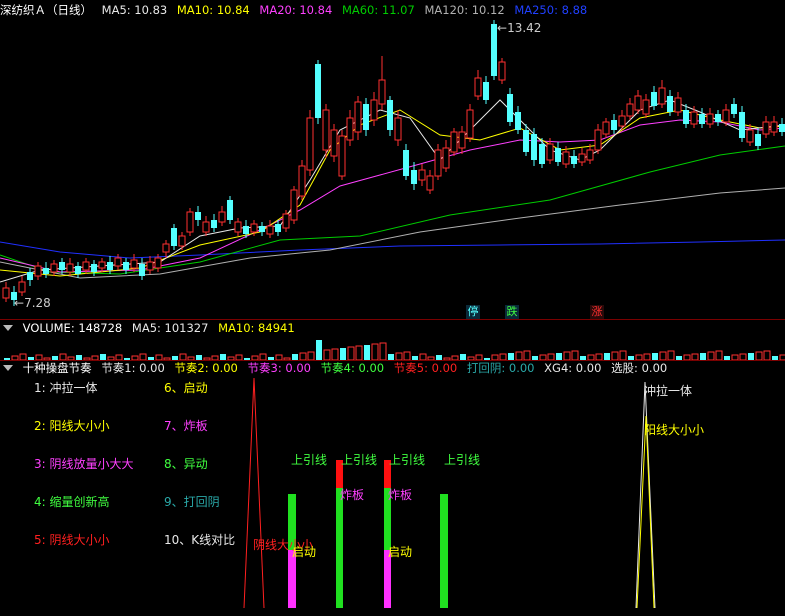 This screenshot has width=785, height=616. What do you see at coordinates (254, 493) in the screenshot?
I see `spike-red` at bounding box center [254, 493].